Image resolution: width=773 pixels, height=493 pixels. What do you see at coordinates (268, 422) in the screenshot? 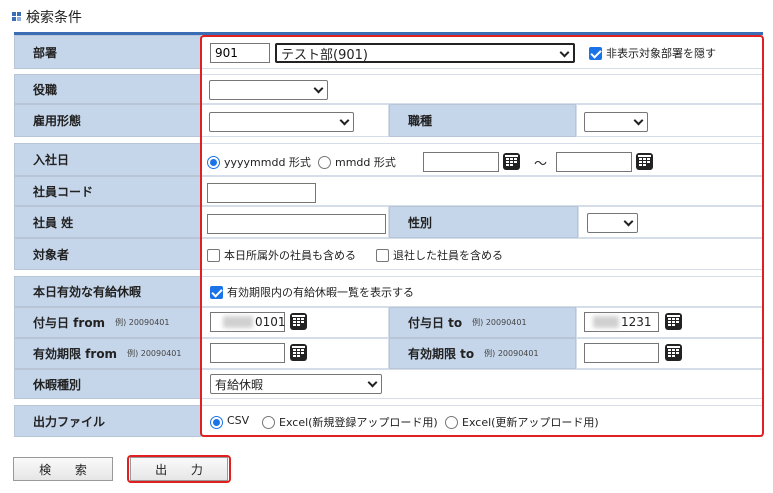
I see `output-excel-new-radio` at bounding box center [268, 422].